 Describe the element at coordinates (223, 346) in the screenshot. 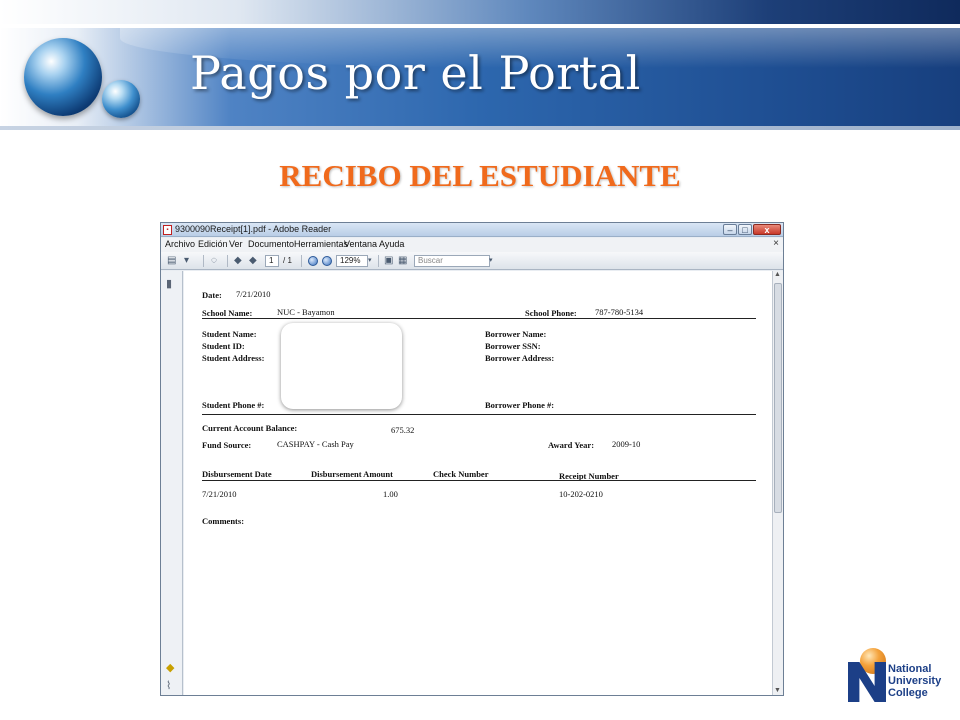

I see `student-id-label: Student ID:` at that location.